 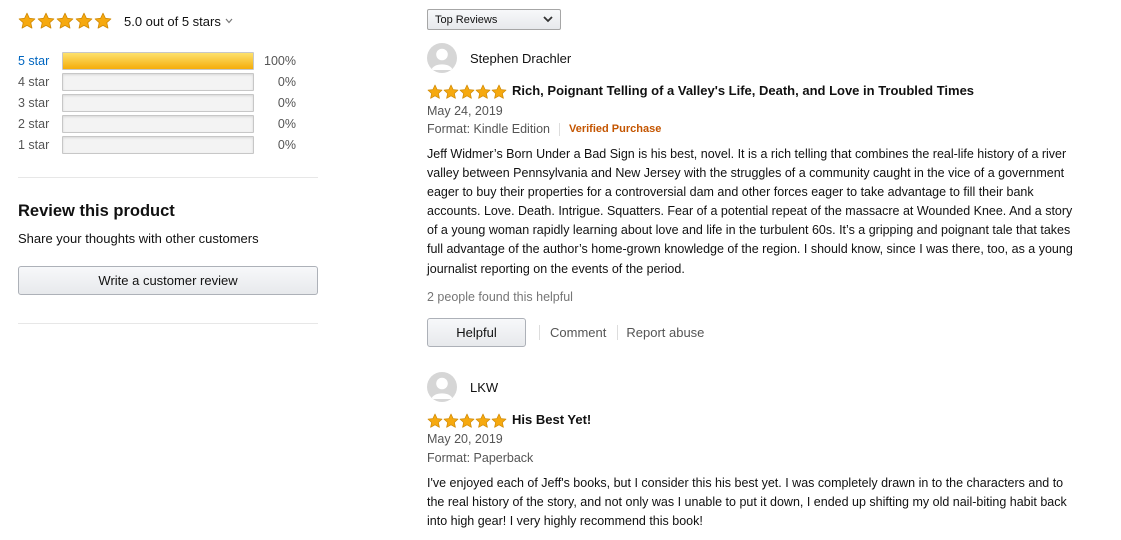 I want to click on helpful-button: Helpful, so click(x=476, y=332).